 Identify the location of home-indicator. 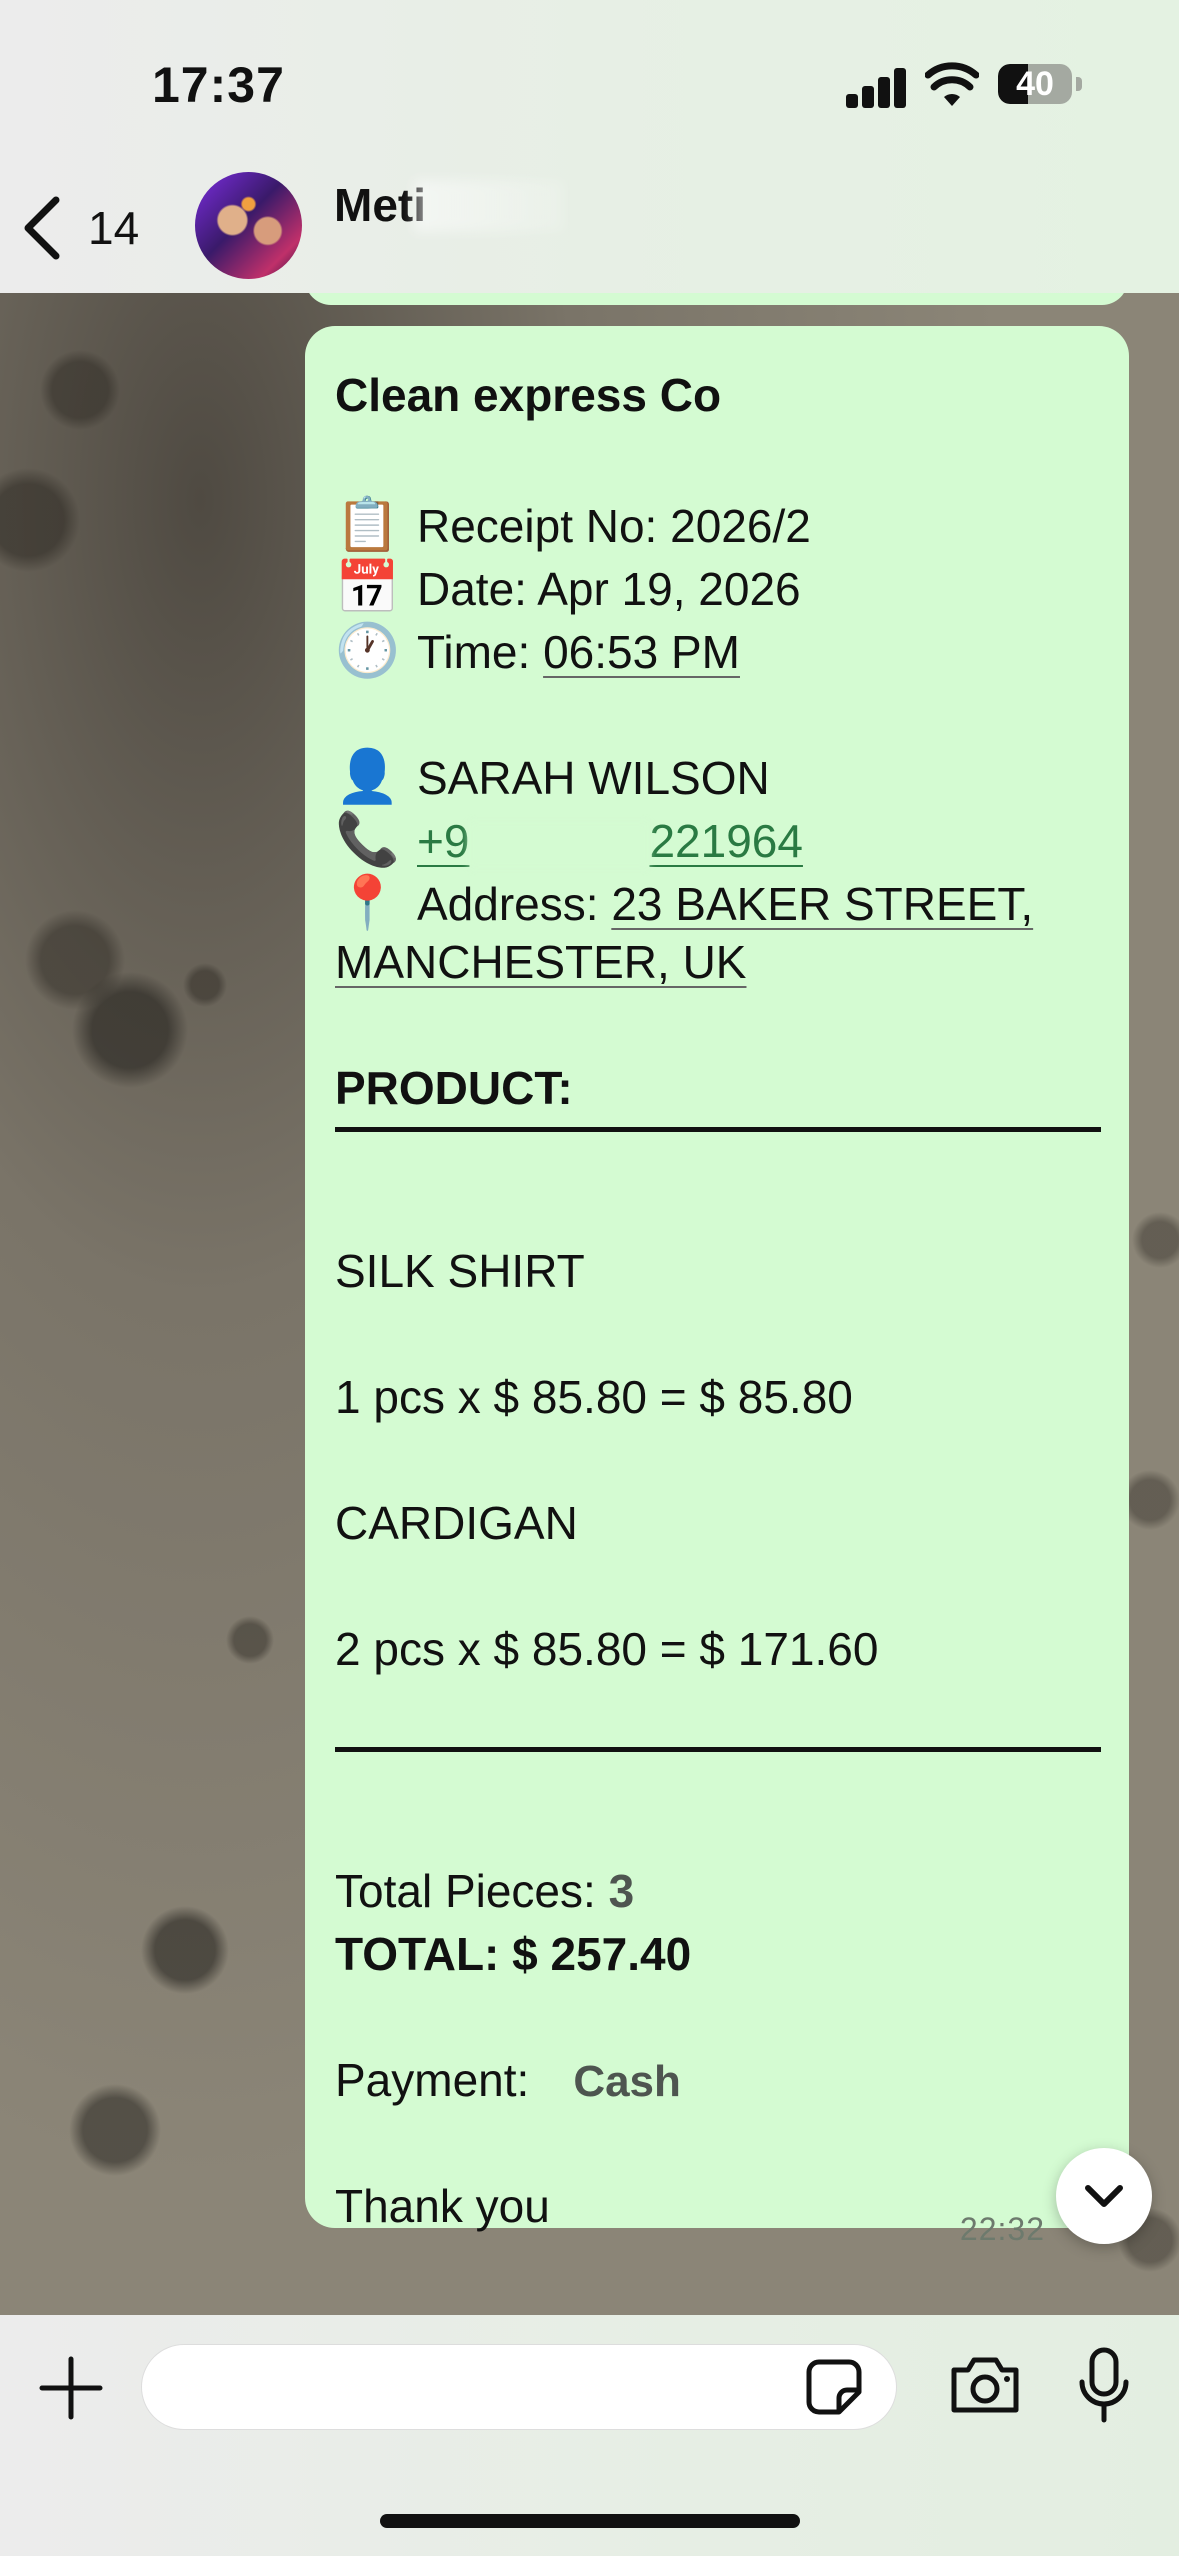
(590, 2521).